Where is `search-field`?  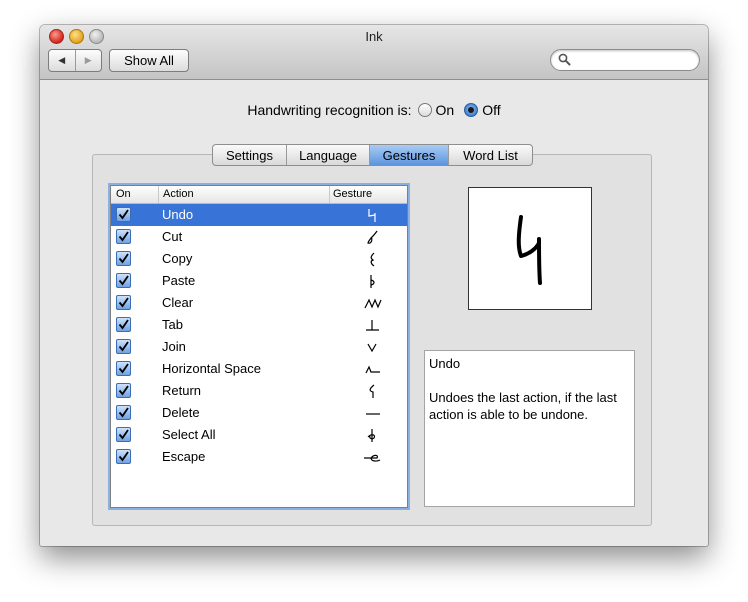 search-field is located at coordinates (625, 60).